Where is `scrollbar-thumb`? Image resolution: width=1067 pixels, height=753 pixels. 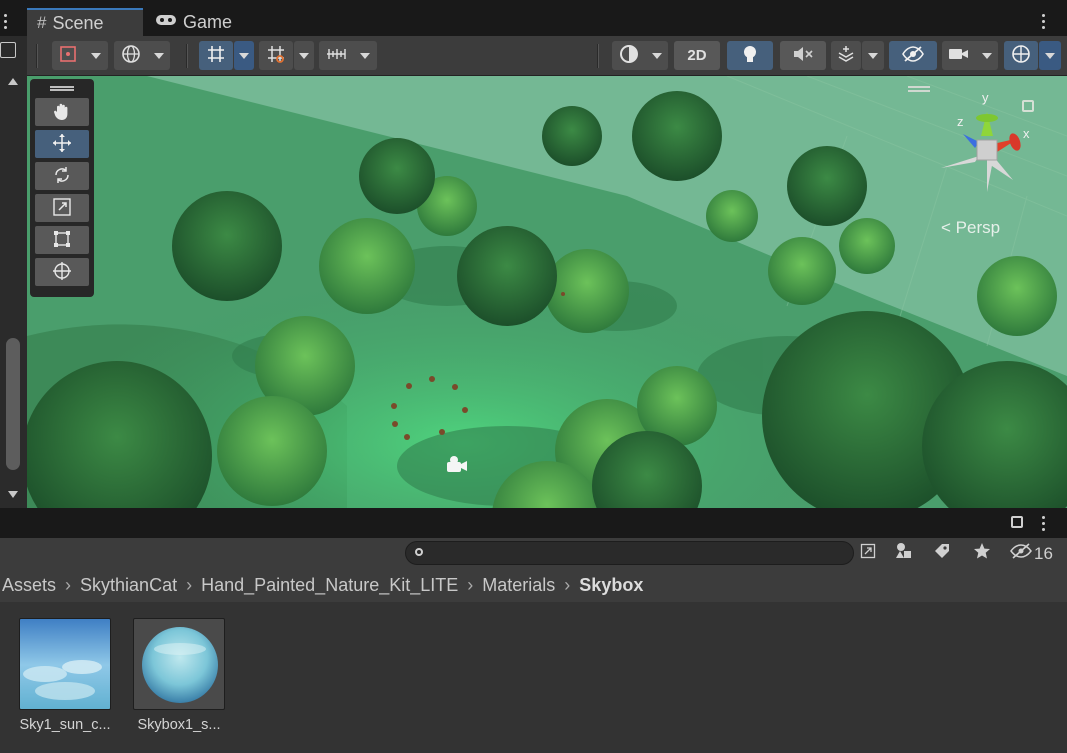
scrollbar-thumb is located at coordinates (13, 404).